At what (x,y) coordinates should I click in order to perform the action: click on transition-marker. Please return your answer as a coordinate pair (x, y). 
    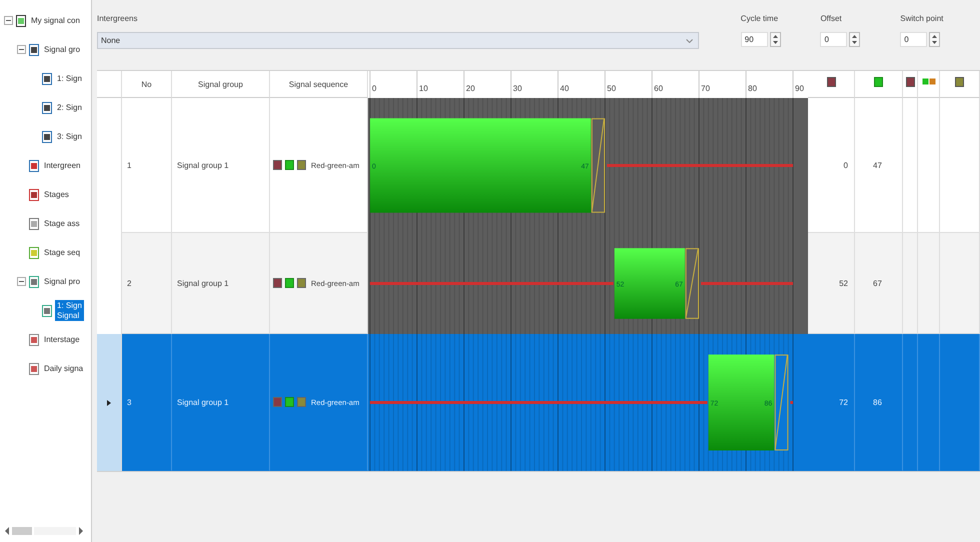
    Looking at the image, I should click on (692, 283).